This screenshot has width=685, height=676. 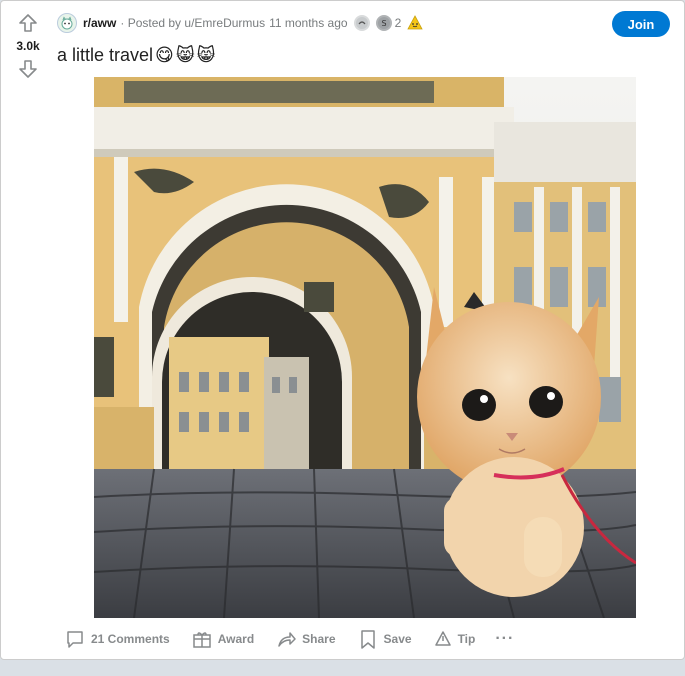 I want to click on comment-icon, so click(x=75, y=639).